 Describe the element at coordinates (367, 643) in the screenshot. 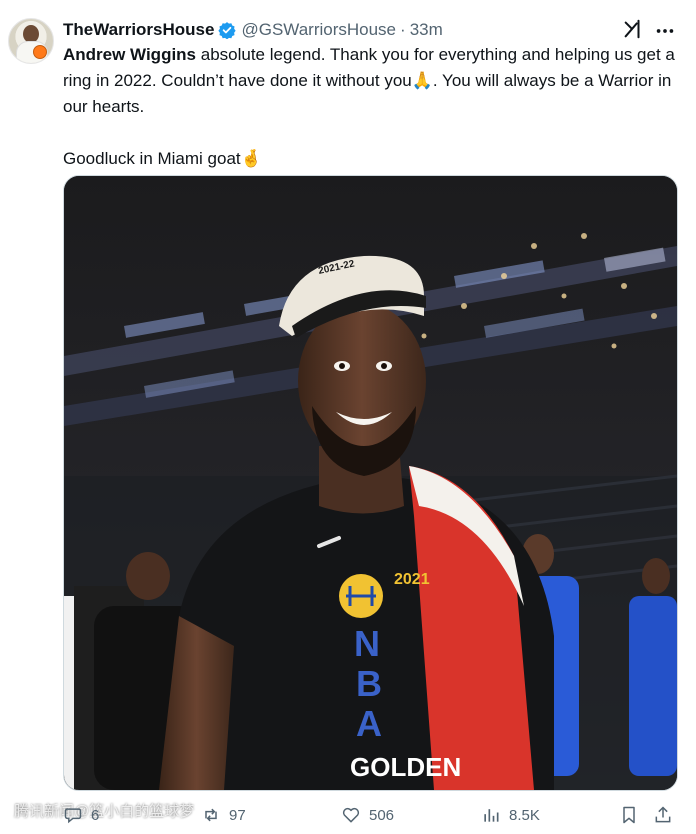

I see `shirt-nba-n: N` at that location.